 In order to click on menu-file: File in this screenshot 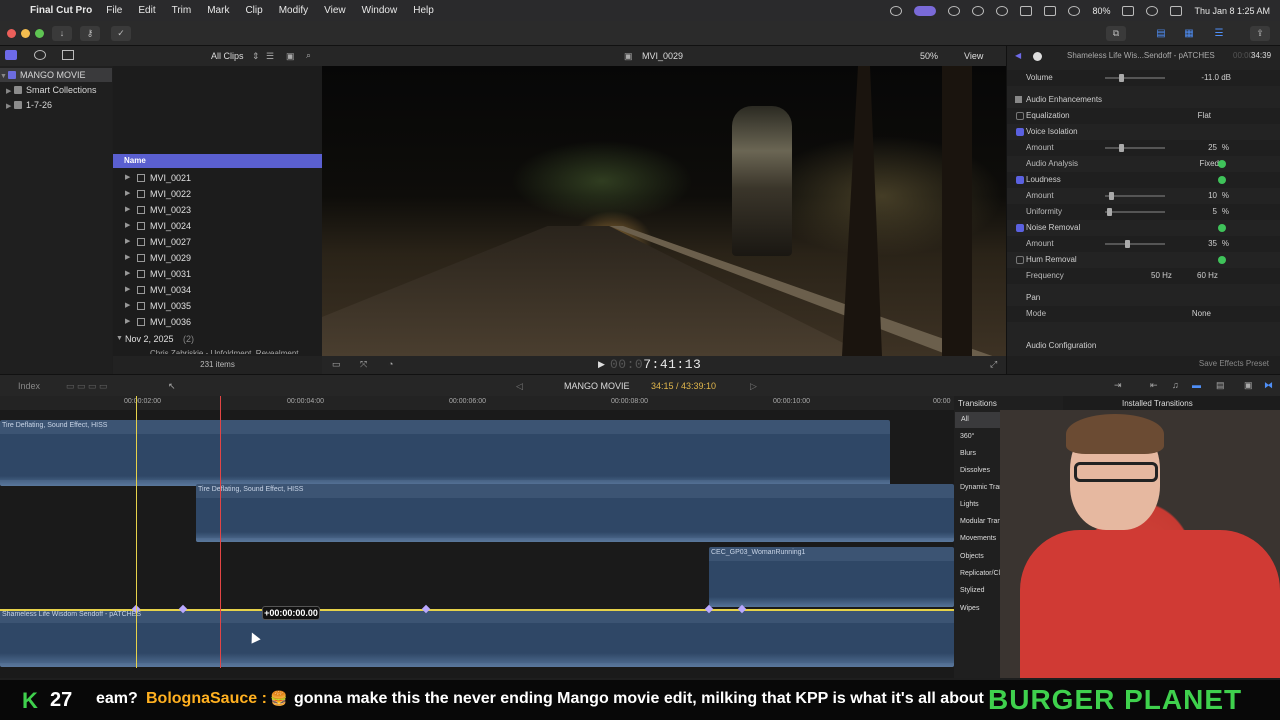, I will do `click(114, 10)`.